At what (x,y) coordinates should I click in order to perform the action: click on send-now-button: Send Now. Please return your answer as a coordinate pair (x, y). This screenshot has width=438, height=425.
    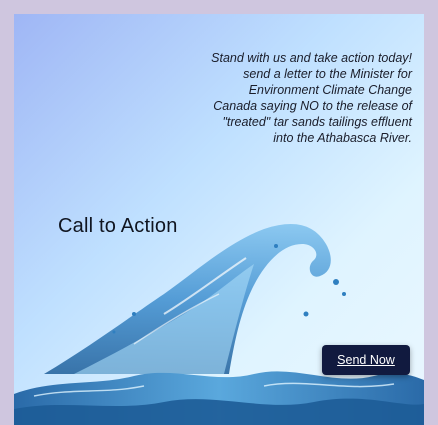
    Looking at the image, I should click on (366, 360).